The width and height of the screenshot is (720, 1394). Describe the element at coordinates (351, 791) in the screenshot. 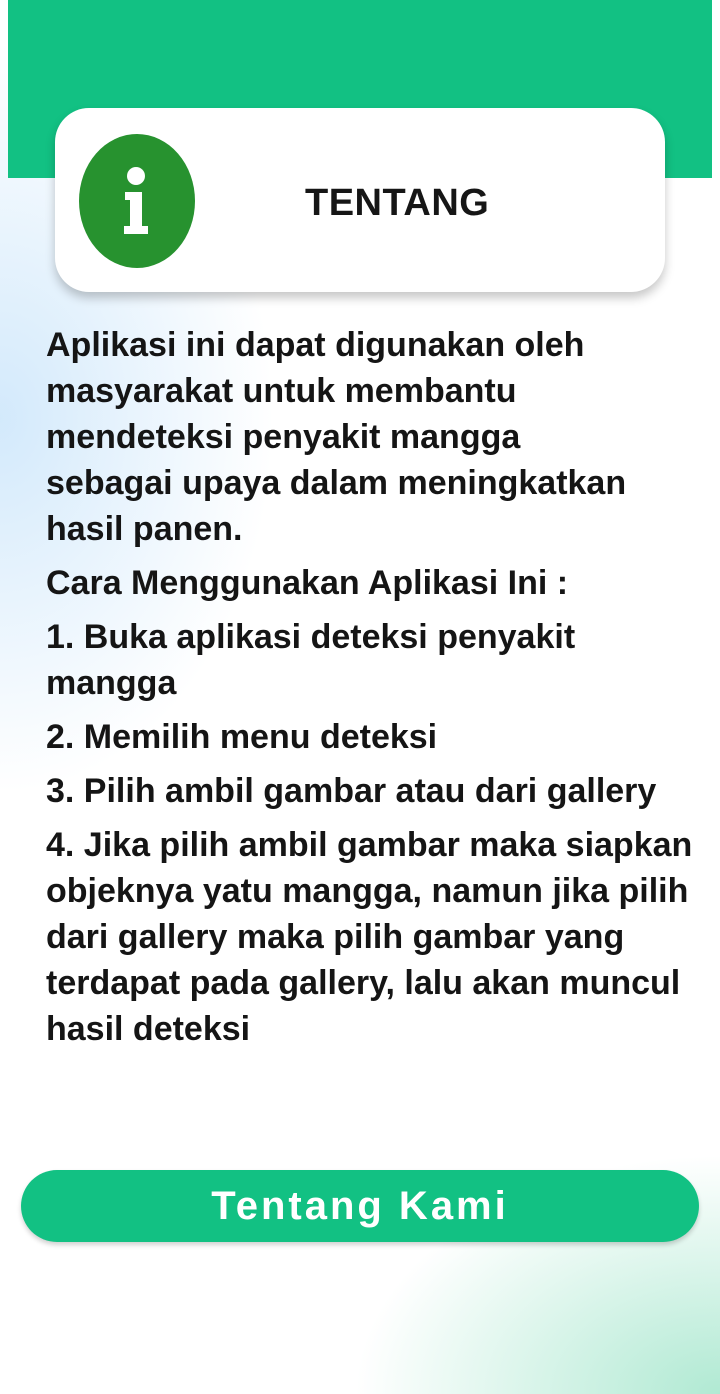

I see `step-item-3: 3. Pilih ambil gambar atau dari gallery` at that location.